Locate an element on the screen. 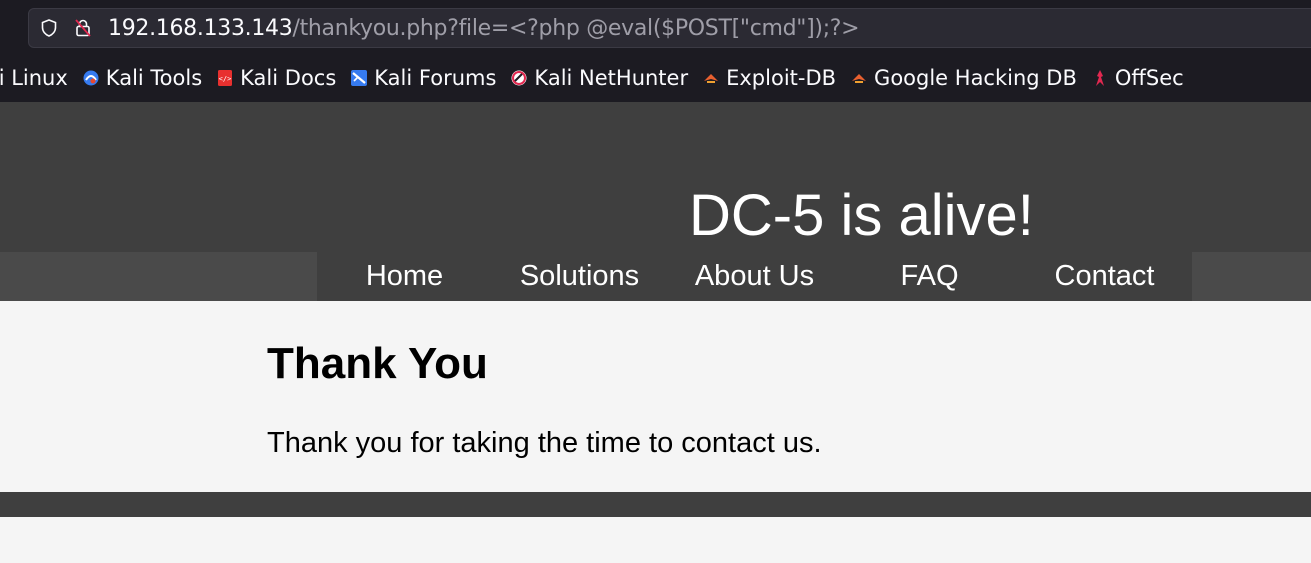 The width and height of the screenshot is (1311, 563). shield-icon is located at coordinates (49, 28).